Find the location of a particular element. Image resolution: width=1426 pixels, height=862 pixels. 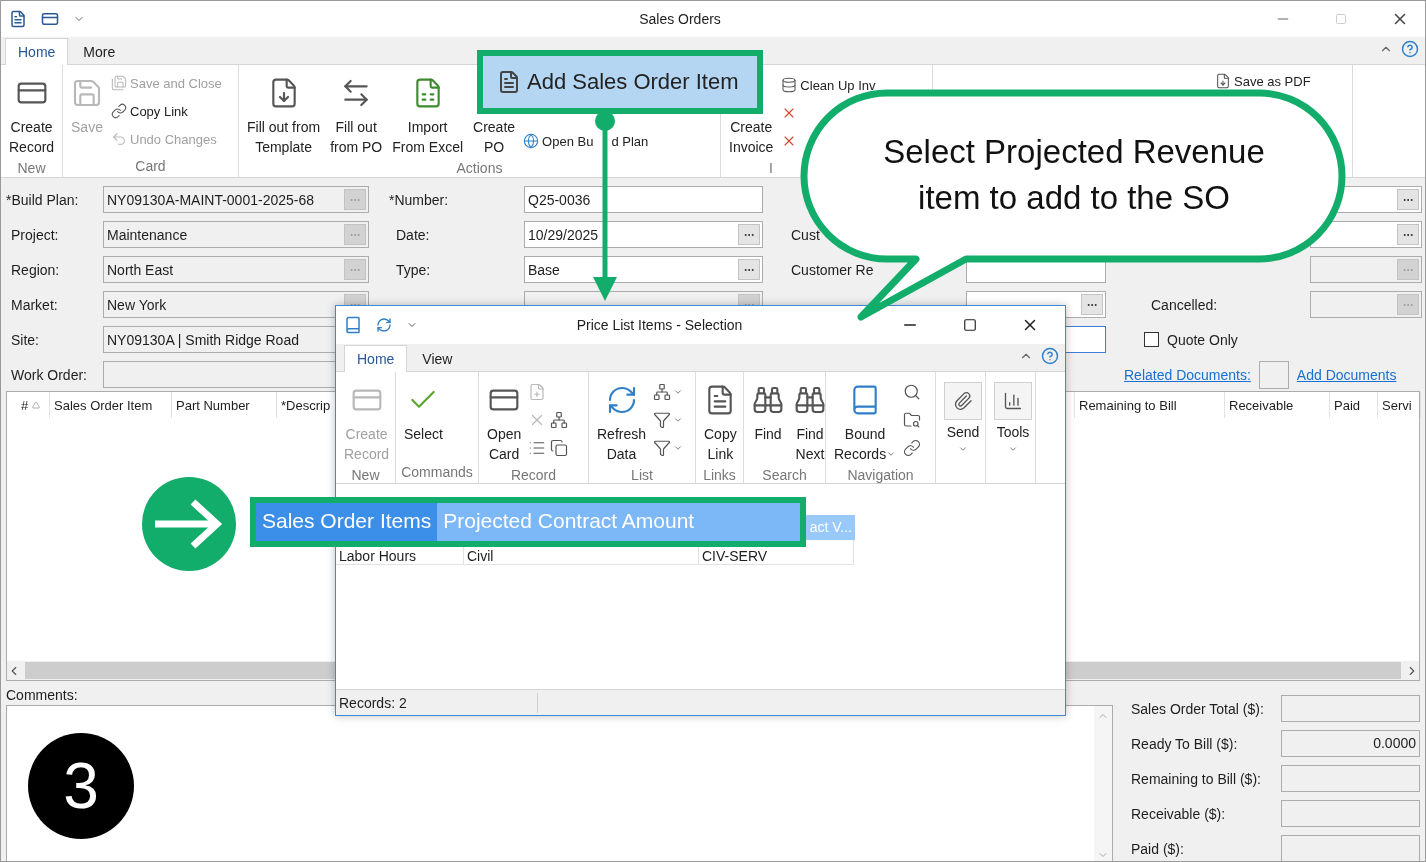

status-text: Records: 2 is located at coordinates (437, 702).